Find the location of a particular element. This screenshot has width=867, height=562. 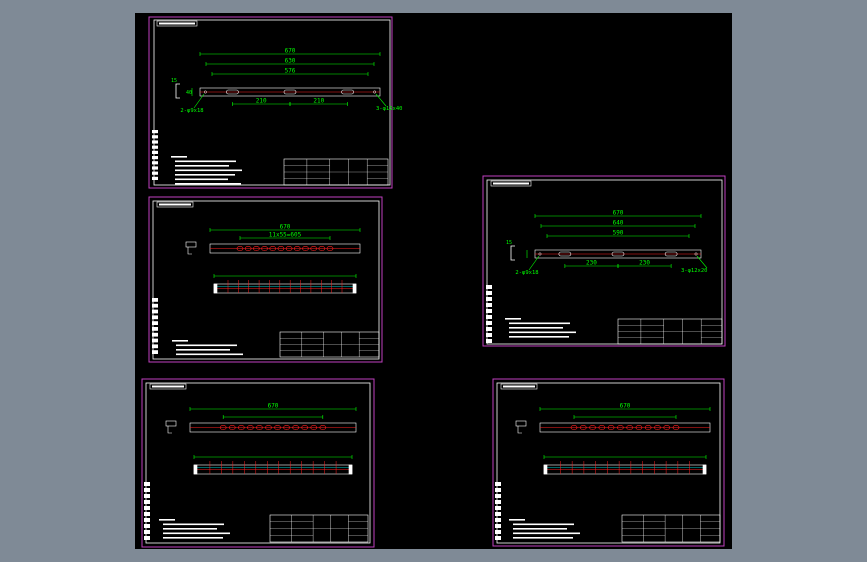

hole-b-label: 3-φ12x20 is located at coordinates (694, 271).